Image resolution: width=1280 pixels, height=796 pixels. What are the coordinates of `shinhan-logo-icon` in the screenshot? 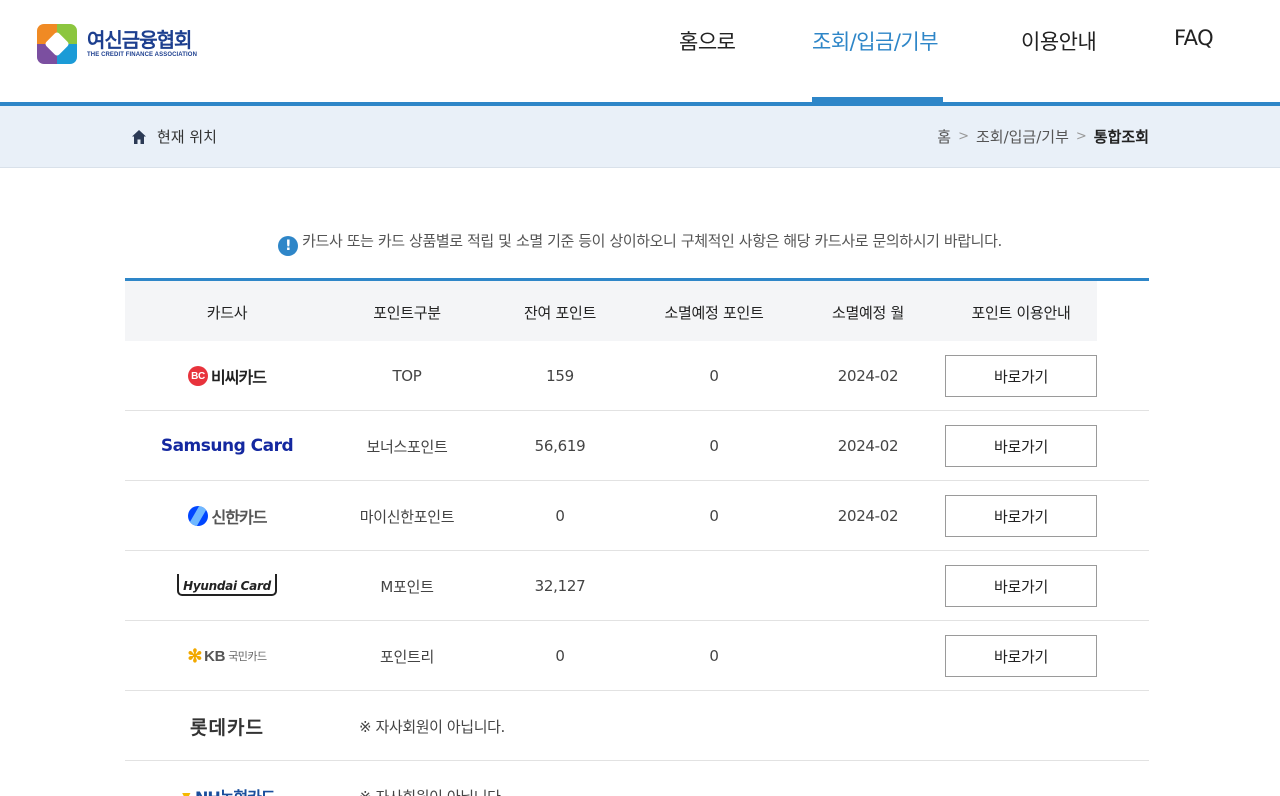 It's located at (197, 516).